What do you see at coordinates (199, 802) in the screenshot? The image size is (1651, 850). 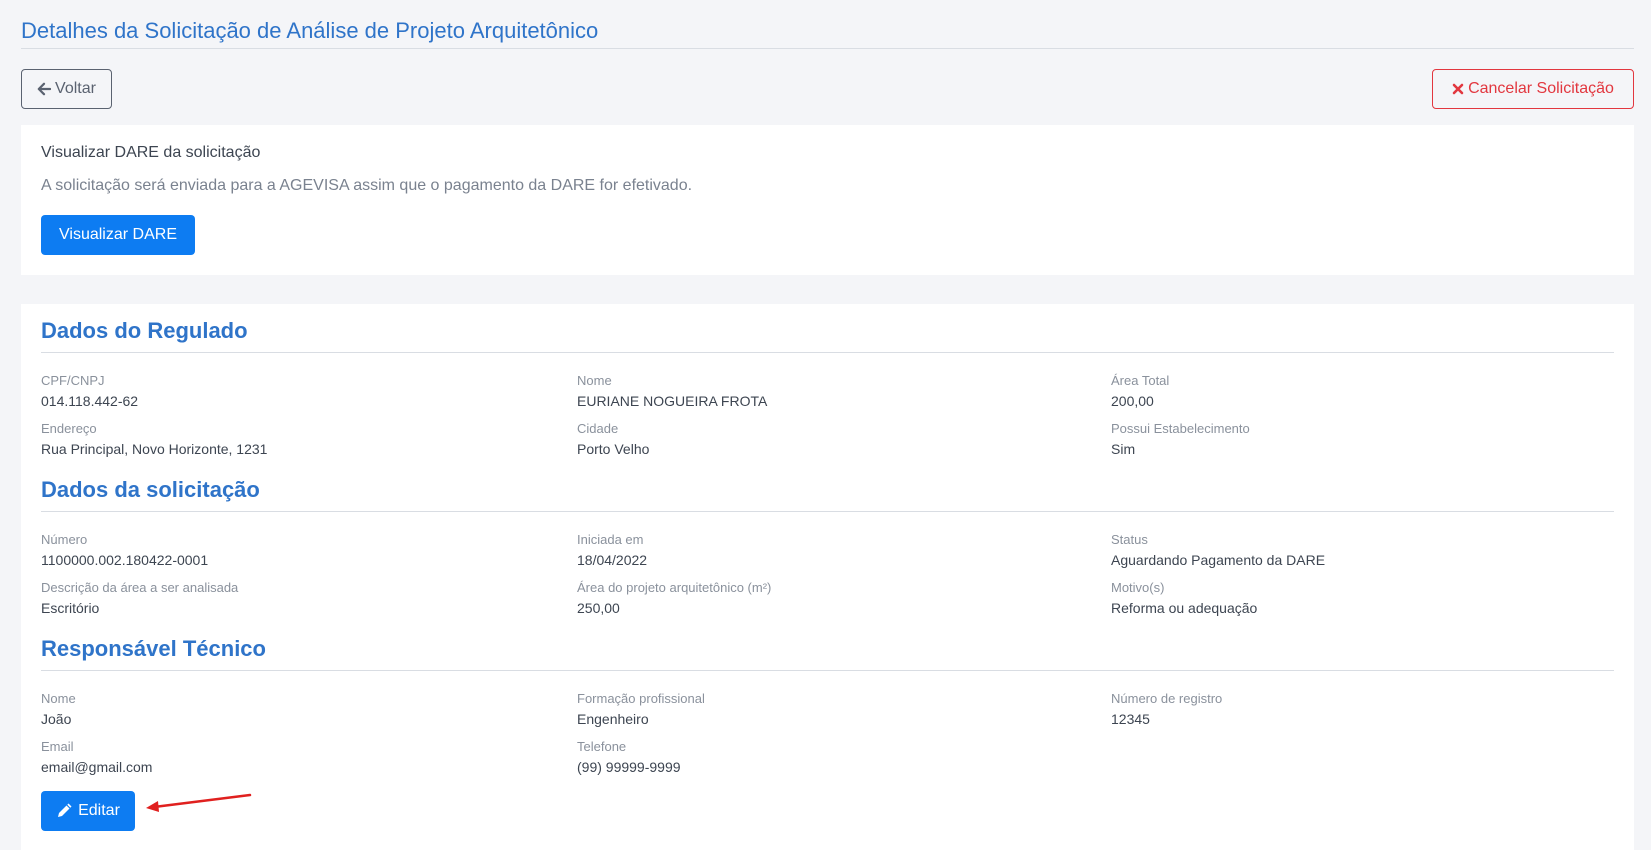 I see `annotation-arrow-icon` at bounding box center [199, 802].